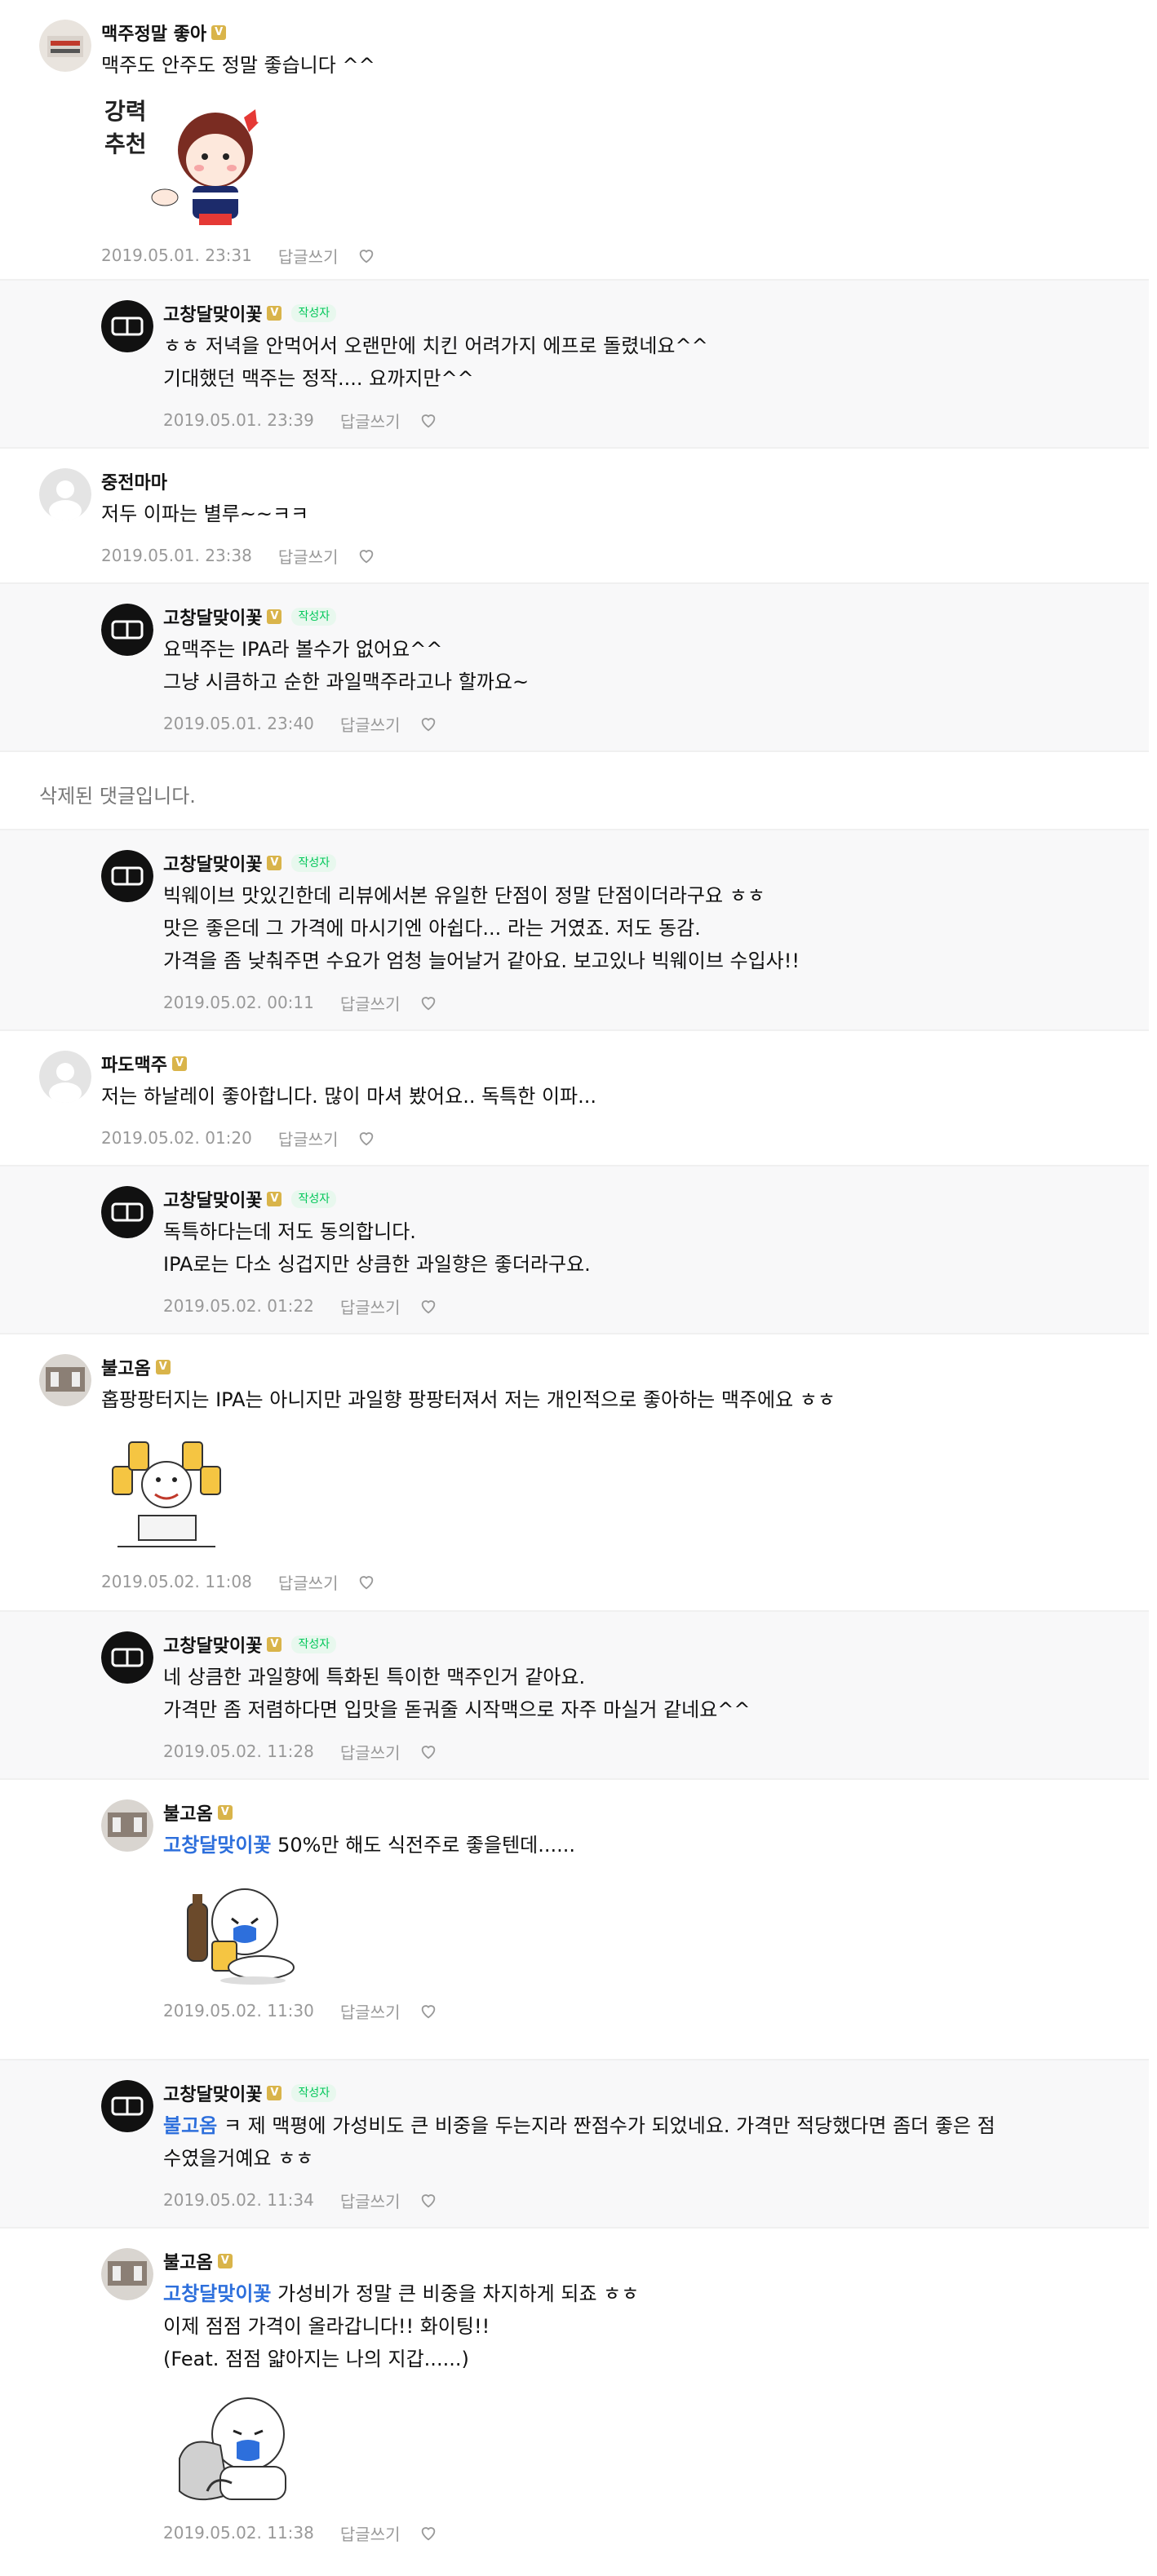 The height and width of the screenshot is (2576, 1157). Describe the element at coordinates (574, 791) in the screenshot. I see `deleted-comment: 삭제된 댓글입니다.` at that location.